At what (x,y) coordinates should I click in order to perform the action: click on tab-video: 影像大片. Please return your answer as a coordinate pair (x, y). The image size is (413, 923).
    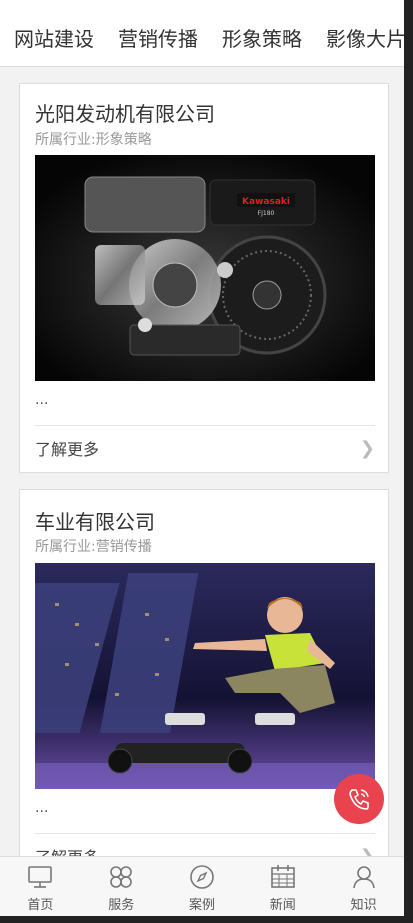
    Looking at the image, I should click on (365, 33).